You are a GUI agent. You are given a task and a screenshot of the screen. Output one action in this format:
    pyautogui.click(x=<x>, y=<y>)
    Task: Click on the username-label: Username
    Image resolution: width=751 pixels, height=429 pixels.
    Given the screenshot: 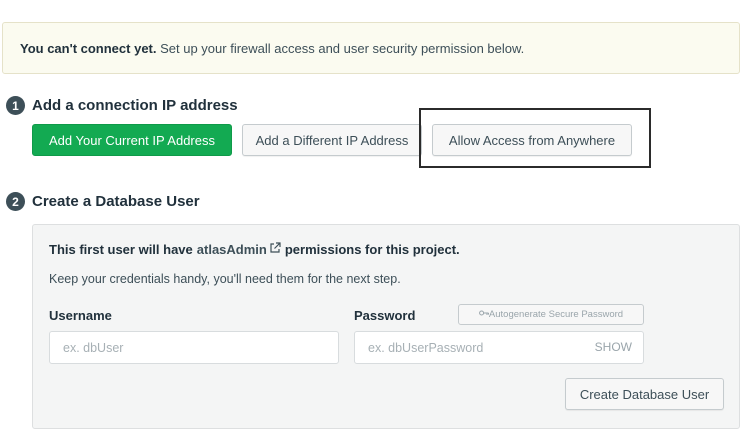 What is the action you would take?
    pyautogui.click(x=80, y=315)
    